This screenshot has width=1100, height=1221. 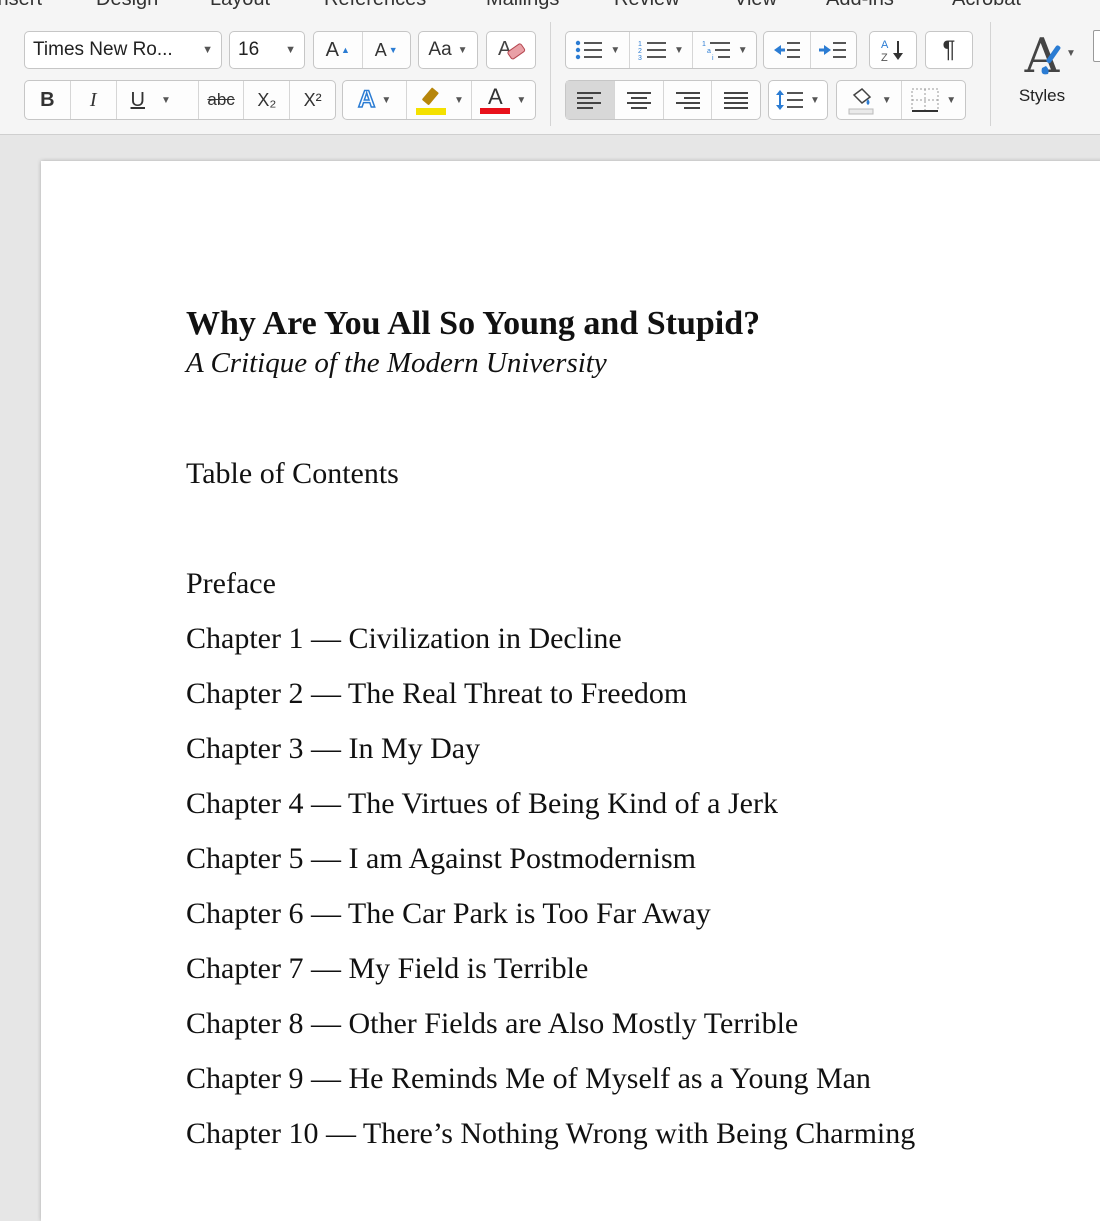 What do you see at coordinates (640, 58) in the screenshot?
I see `svg-text: 3` at bounding box center [640, 58].